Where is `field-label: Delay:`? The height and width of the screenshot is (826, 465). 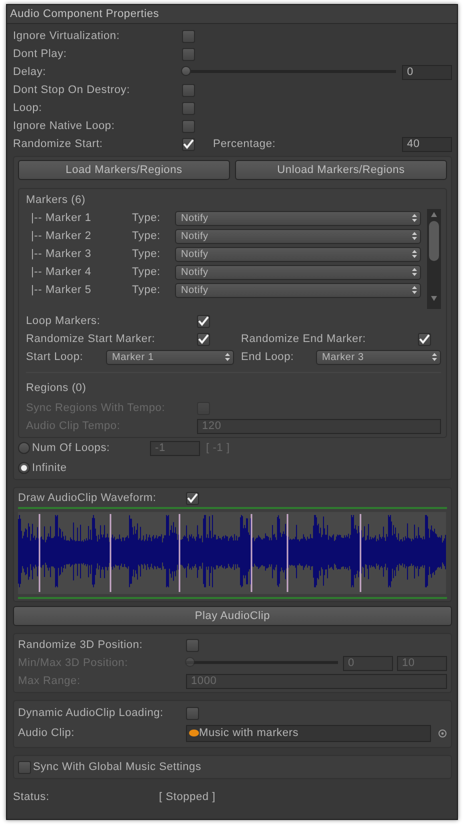
field-label: Delay: is located at coordinates (30, 72).